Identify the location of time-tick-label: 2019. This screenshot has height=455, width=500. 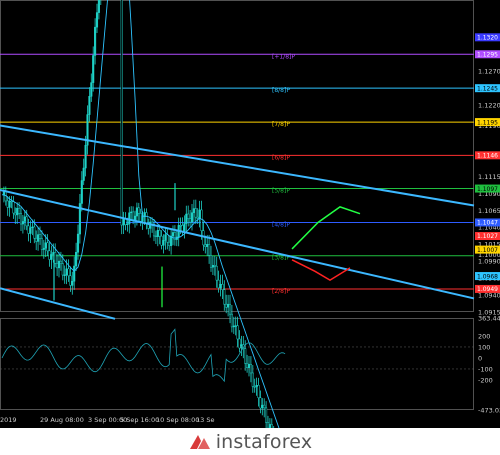
(8, 420).